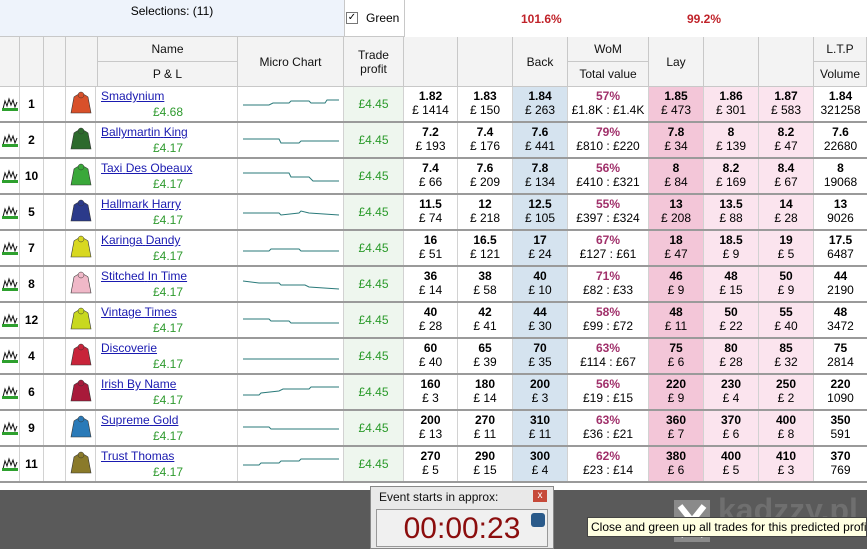  Describe the element at coordinates (352, 18) in the screenshot. I see `green-checkbox: ✓` at that location.